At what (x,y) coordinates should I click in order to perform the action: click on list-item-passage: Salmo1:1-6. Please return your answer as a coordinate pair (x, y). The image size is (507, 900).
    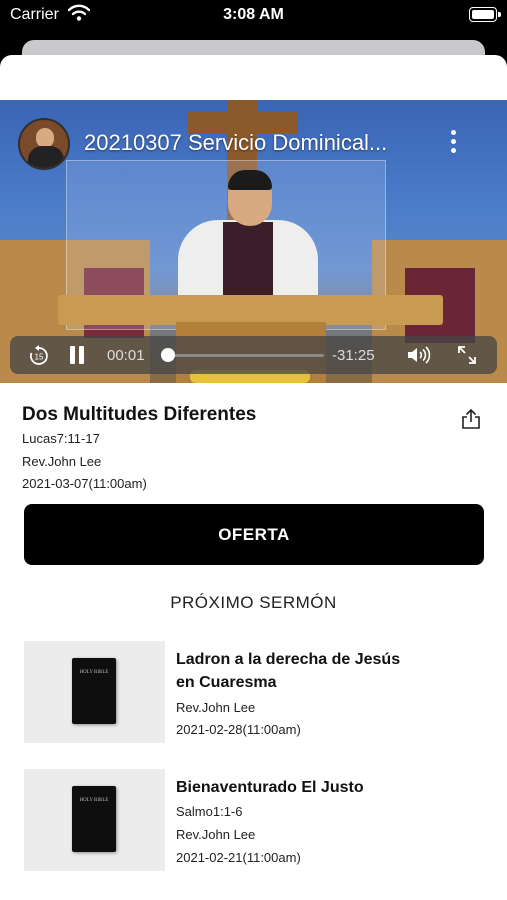
    Looking at the image, I should click on (209, 811).